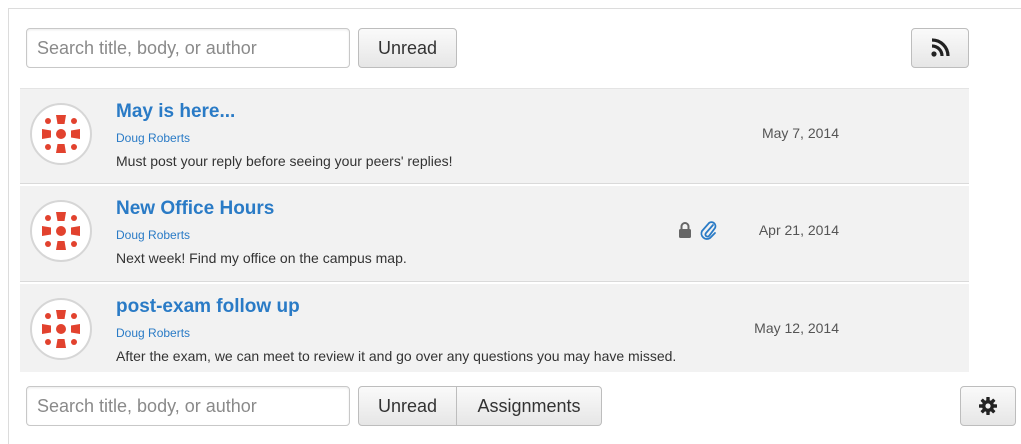 This screenshot has height=444, width=1021. What do you see at coordinates (708, 230) in the screenshot?
I see `paperclip-icon` at bounding box center [708, 230].